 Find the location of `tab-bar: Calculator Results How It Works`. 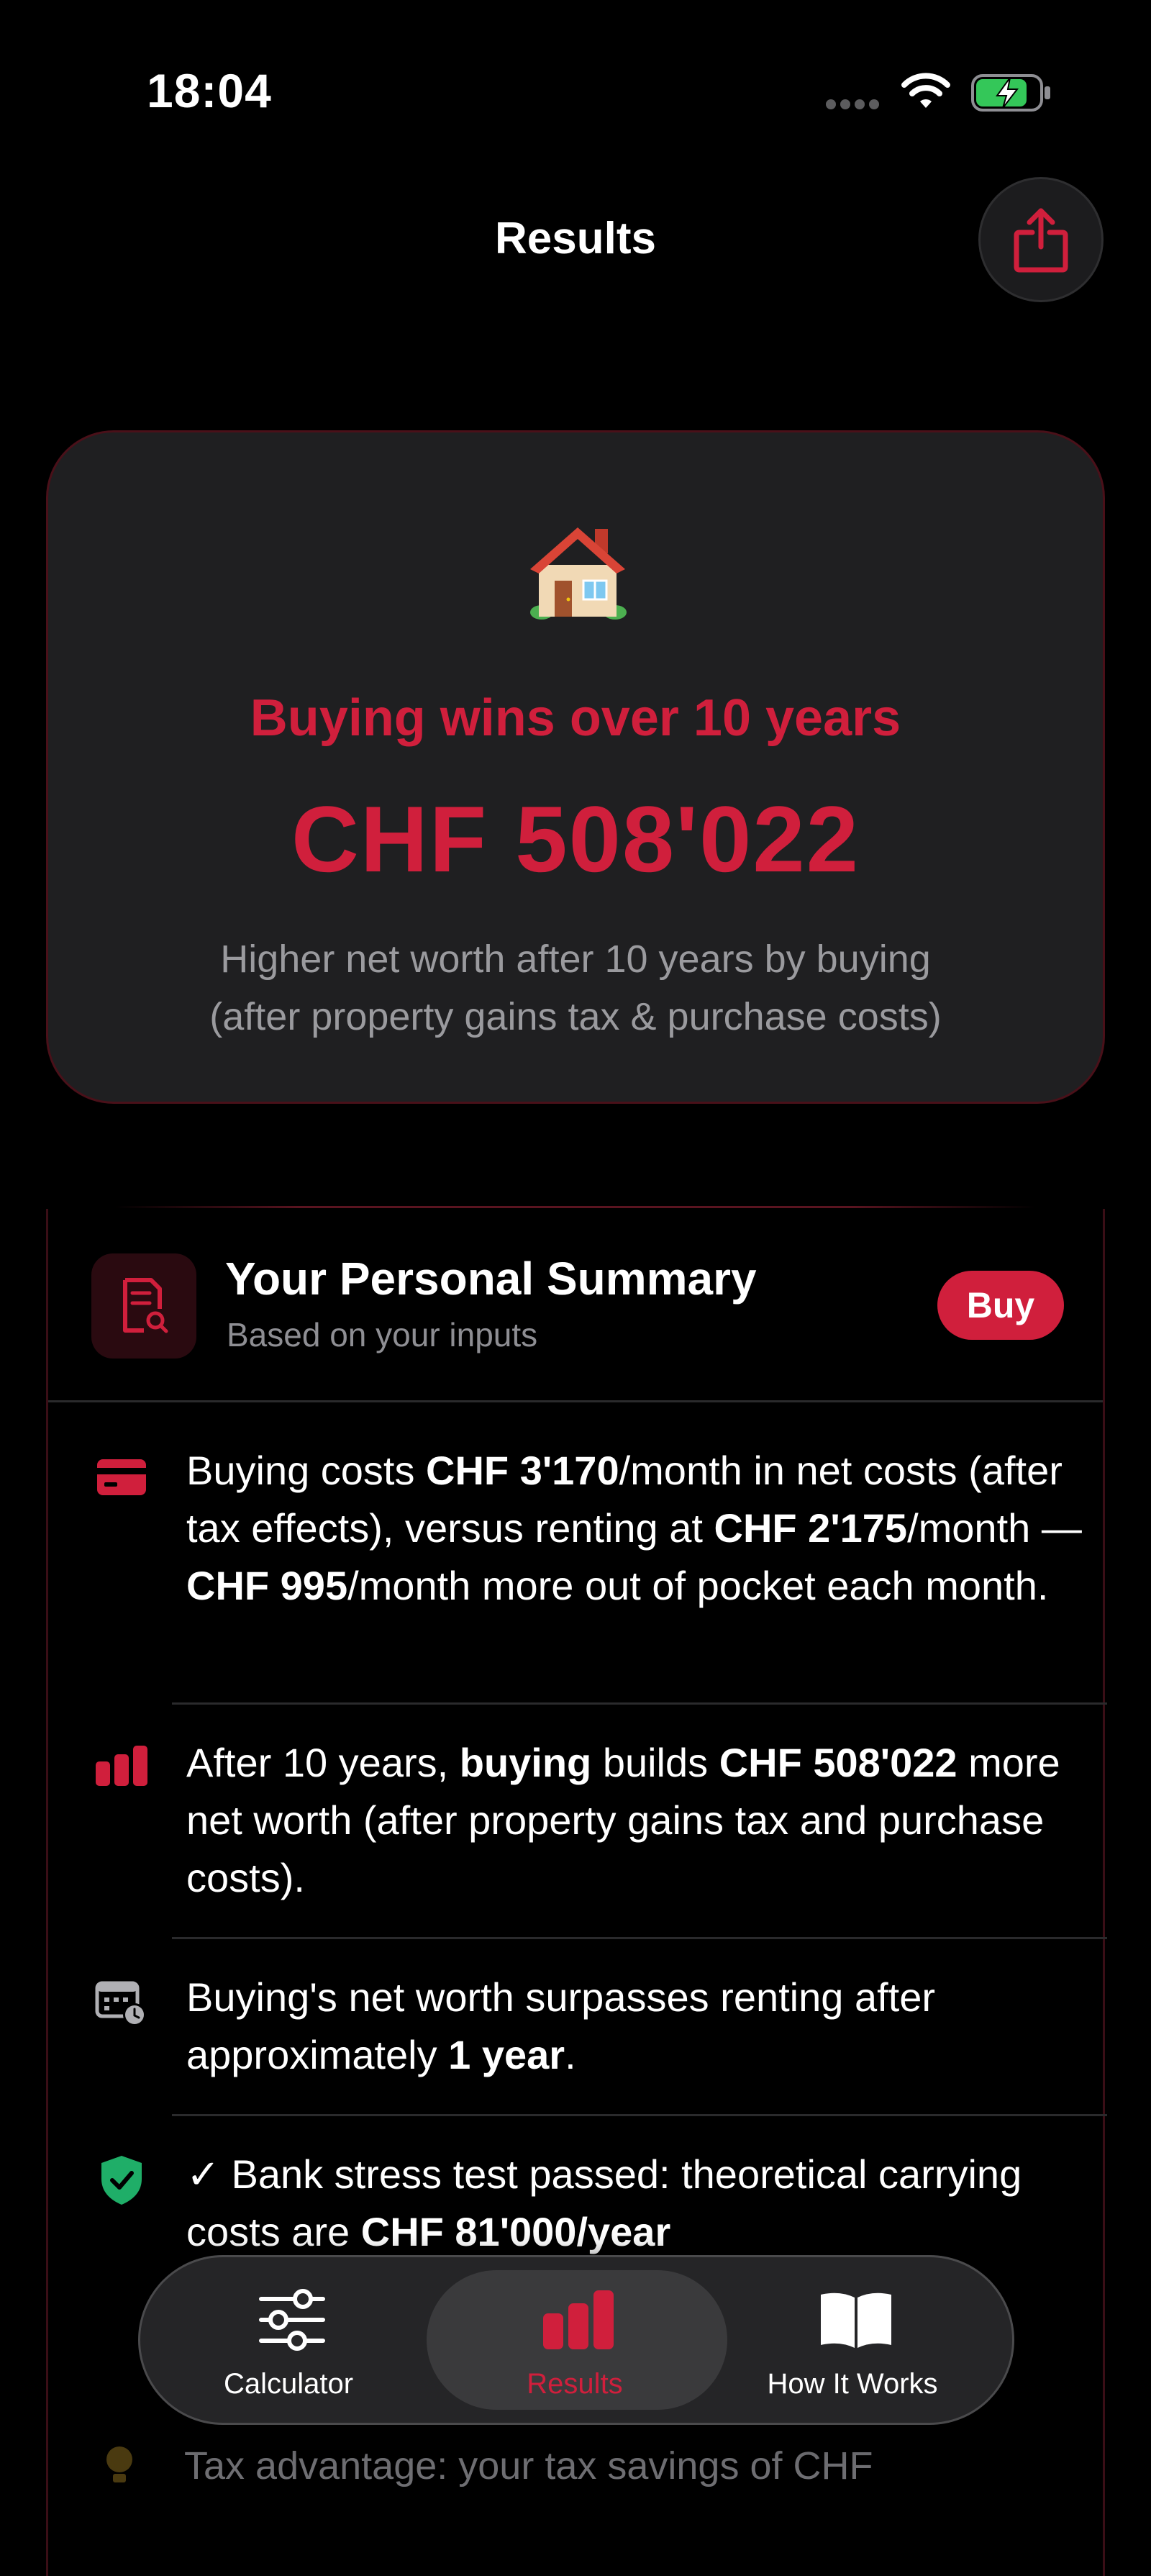

tab-bar: Calculator Results How It Works is located at coordinates (576, 2340).